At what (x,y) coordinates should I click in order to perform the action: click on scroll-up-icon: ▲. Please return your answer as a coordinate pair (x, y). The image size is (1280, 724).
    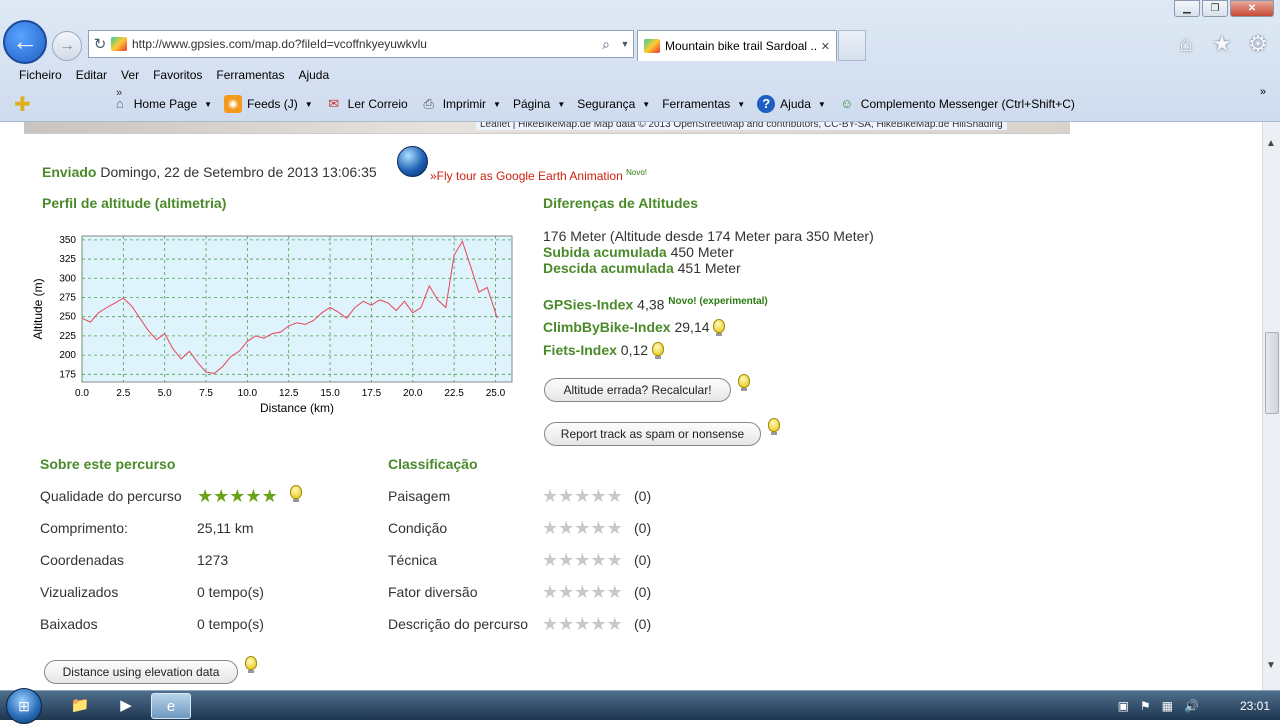
    Looking at the image, I should click on (1271, 143).